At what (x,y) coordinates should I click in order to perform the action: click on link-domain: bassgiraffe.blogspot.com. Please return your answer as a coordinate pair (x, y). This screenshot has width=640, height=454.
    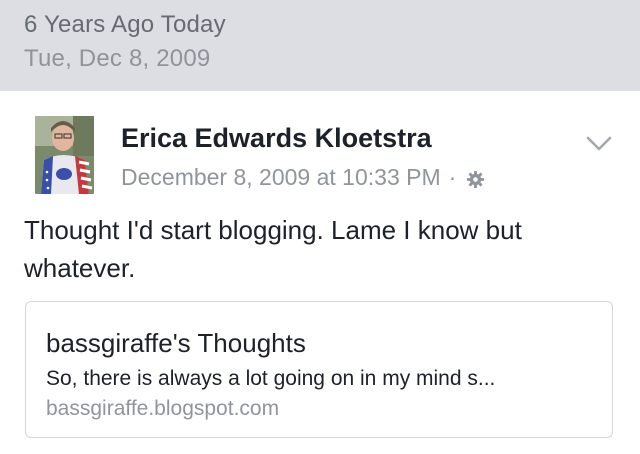
    Looking at the image, I should click on (163, 408).